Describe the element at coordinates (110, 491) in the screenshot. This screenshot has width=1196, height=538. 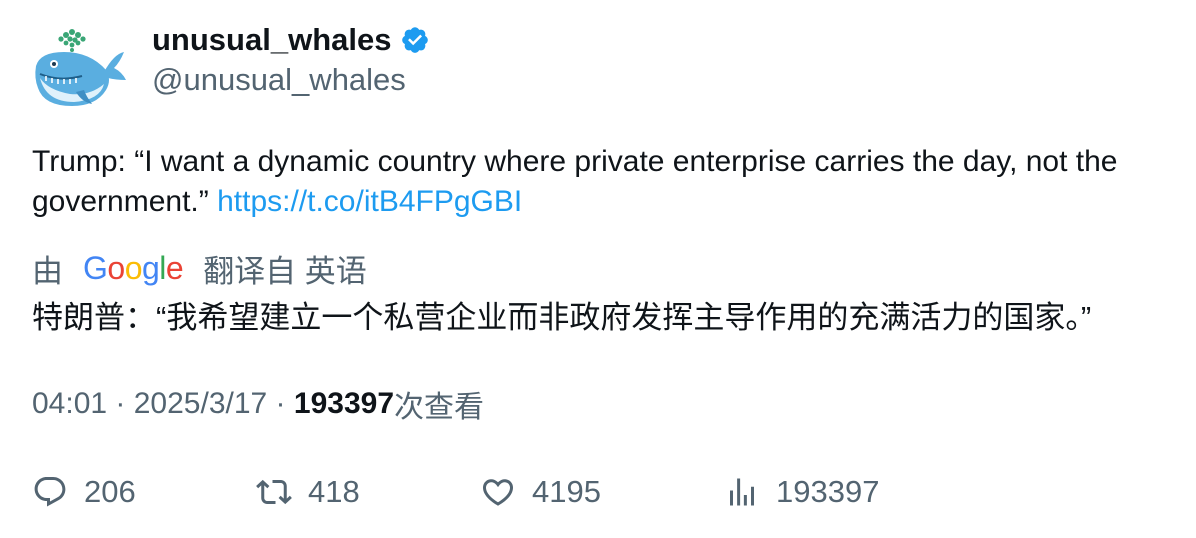
I see `reply-count: 206` at that location.